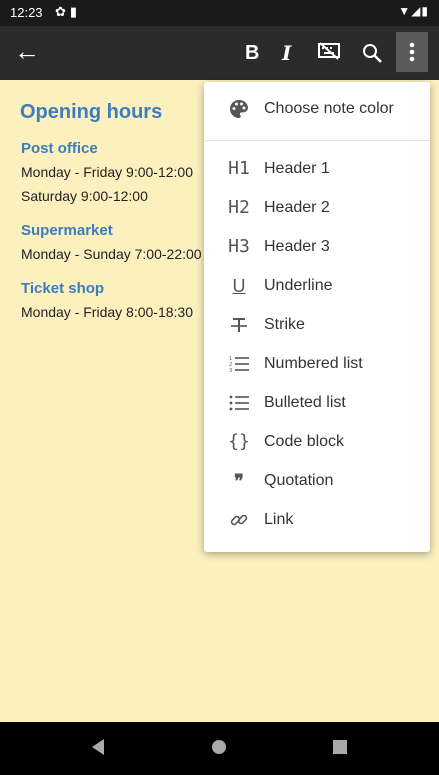  What do you see at coordinates (239, 325) in the screenshot?
I see `strike-icon` at bounding box center [239, 325].